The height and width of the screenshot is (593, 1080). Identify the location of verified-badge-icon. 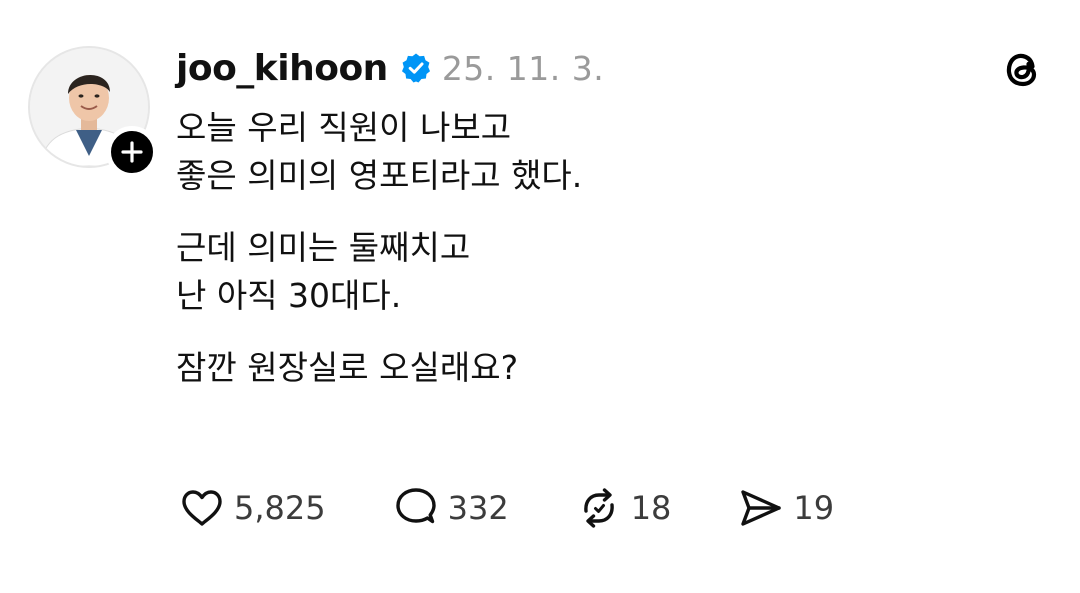
(415, 68).